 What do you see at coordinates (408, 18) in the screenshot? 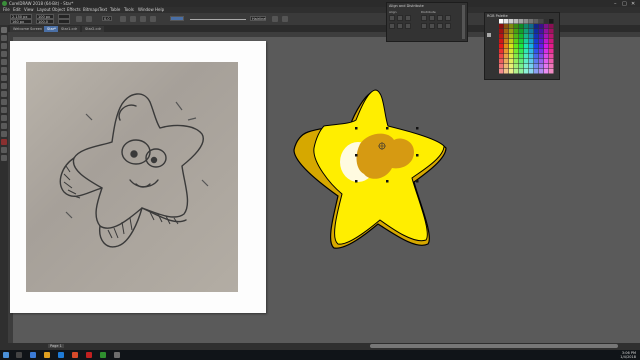
I see `align-right-icon` at bounding box center [408, 18].